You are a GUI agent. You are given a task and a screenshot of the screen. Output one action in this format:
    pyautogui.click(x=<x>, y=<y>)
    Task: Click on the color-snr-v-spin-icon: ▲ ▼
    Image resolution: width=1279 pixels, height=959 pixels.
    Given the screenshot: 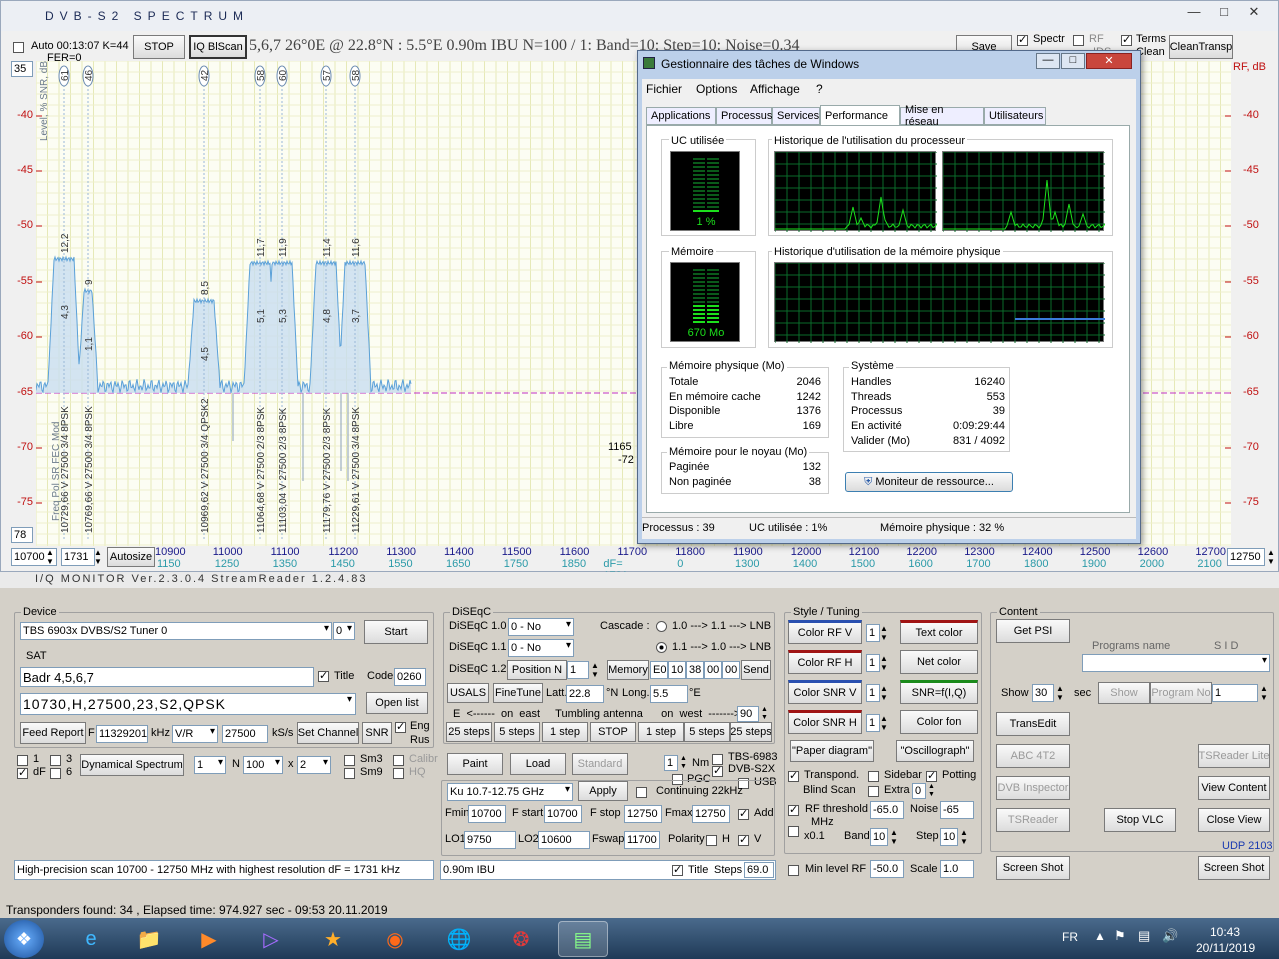 What is the action you would take?
    pyautogui.click(x=884, y=693)
    